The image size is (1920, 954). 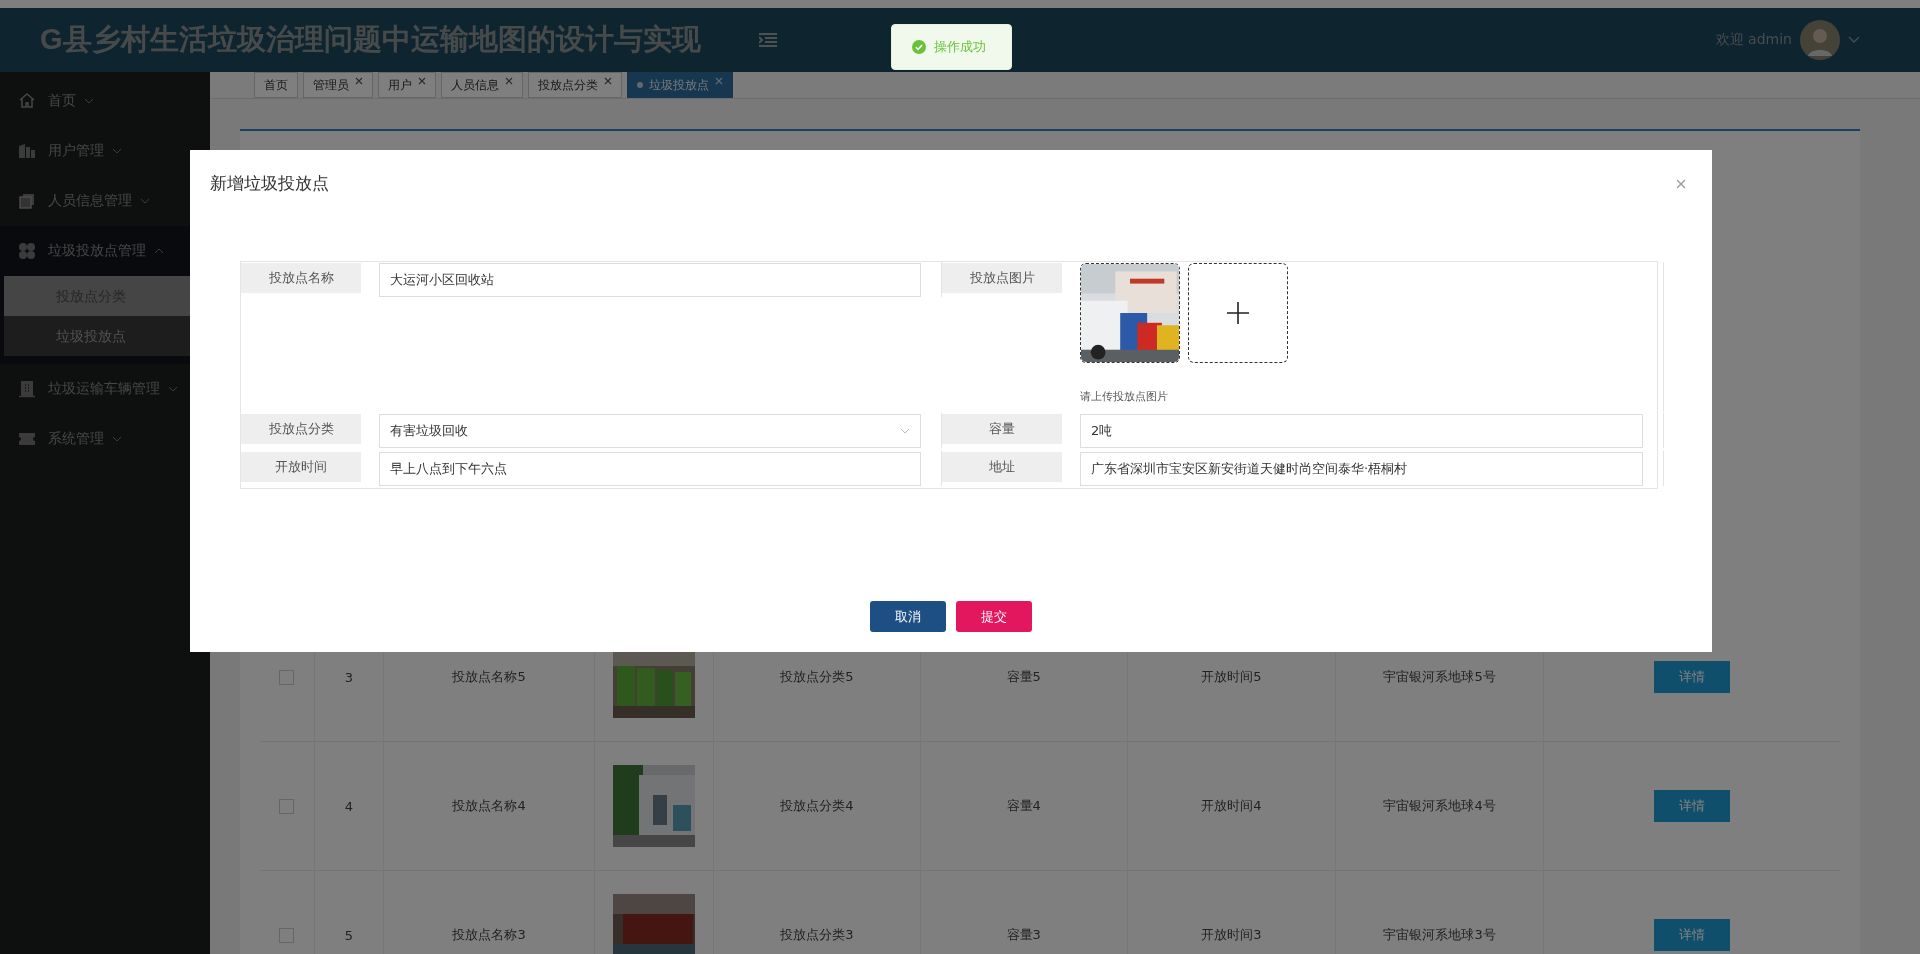 I want to click on tab: 人员信息, so click(x=482, y=85).